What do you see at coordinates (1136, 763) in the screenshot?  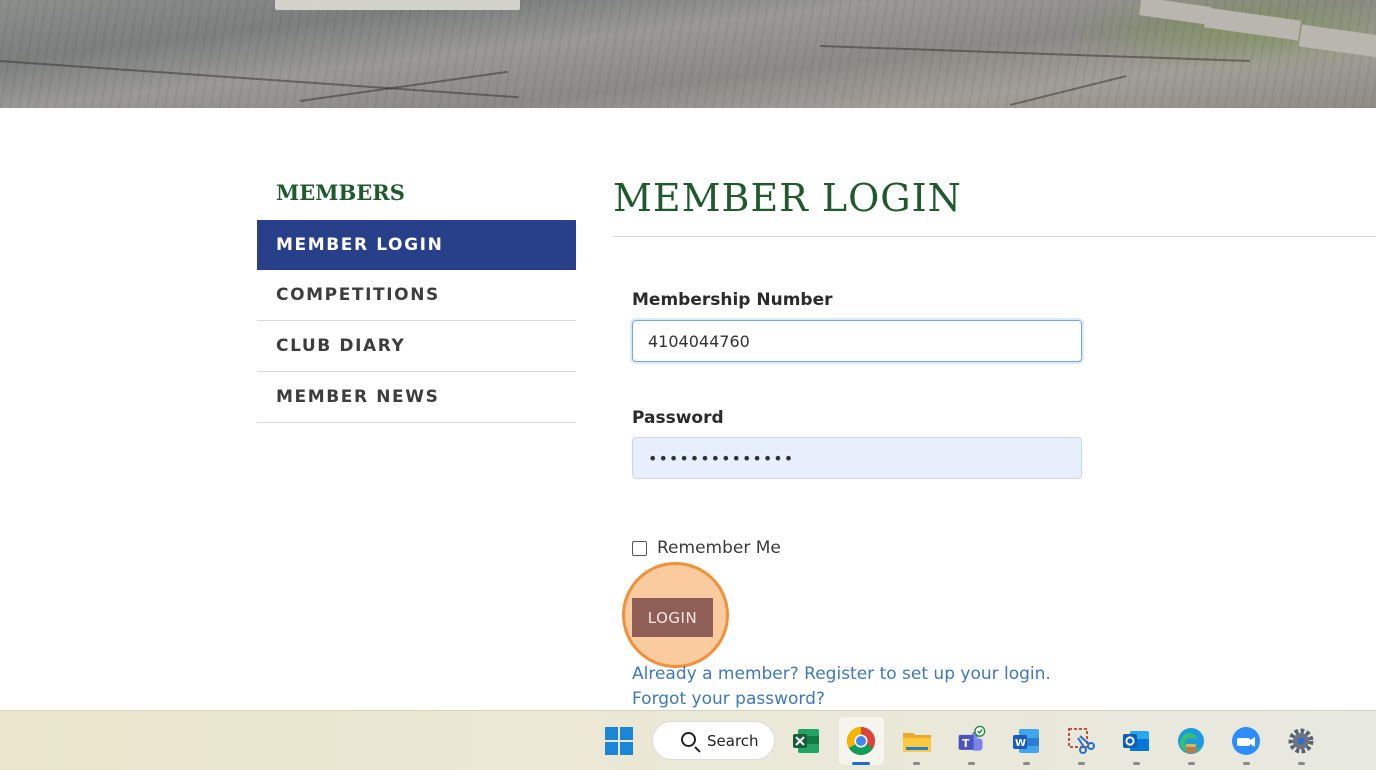 I see `outlook-running-indicator` at bounding box center [1136, 763].